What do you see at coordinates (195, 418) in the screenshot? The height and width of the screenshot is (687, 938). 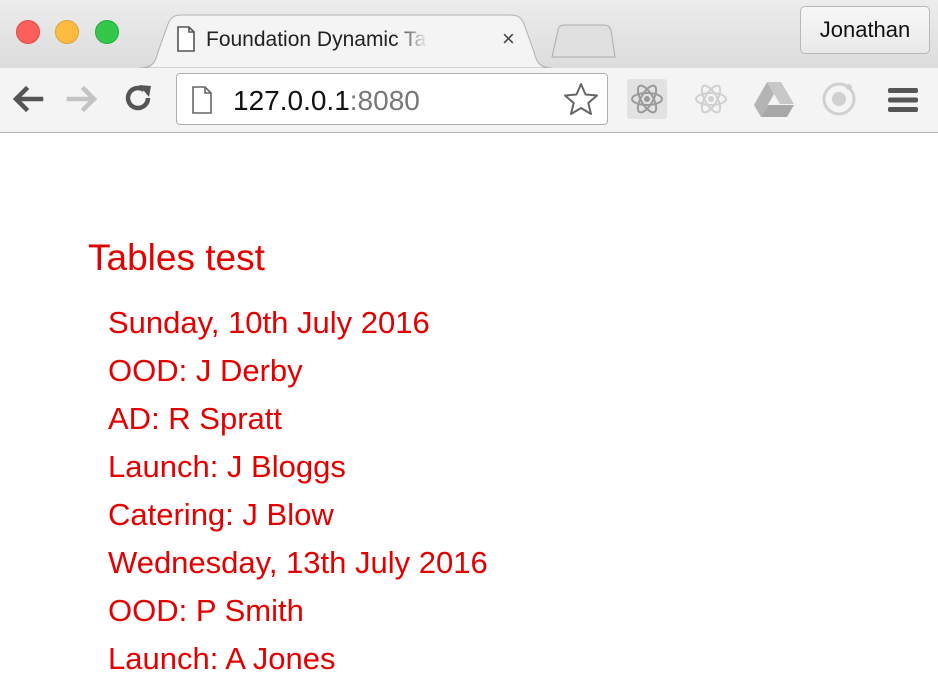 I see `list-item: AD: R Spratt` at bounding box center [195, 418].